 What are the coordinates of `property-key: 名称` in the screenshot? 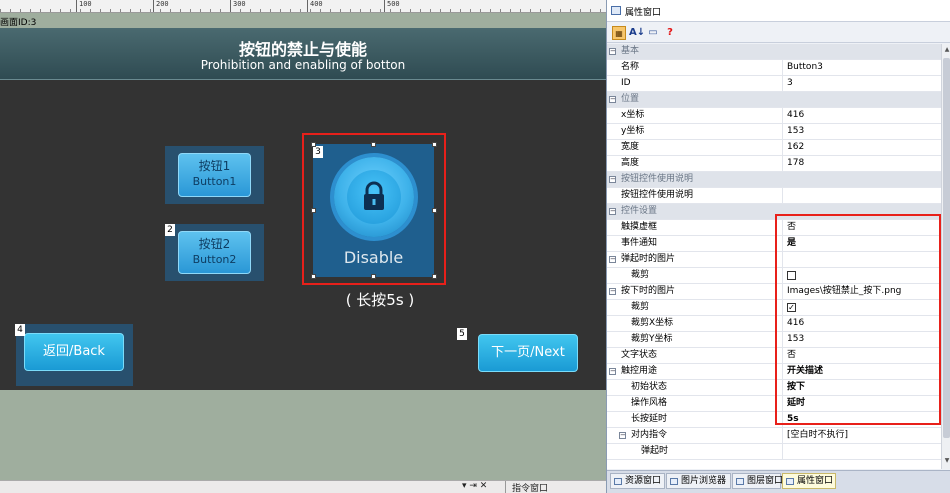 It's located at (695, 68).